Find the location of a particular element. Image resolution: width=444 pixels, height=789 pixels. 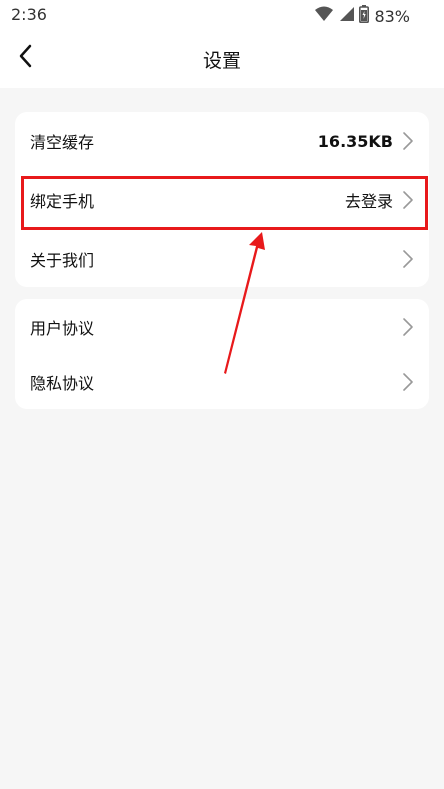

user-agreement-row: 用户协议 is located at coordinates (222, 326).